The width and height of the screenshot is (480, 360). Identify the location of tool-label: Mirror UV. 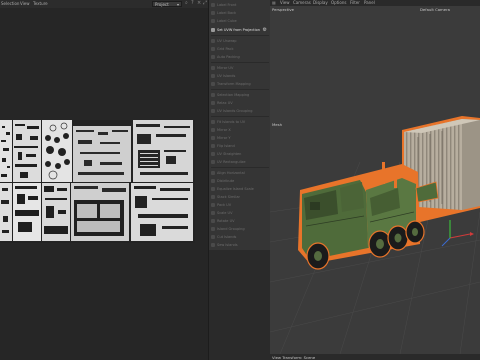
(225, 67).